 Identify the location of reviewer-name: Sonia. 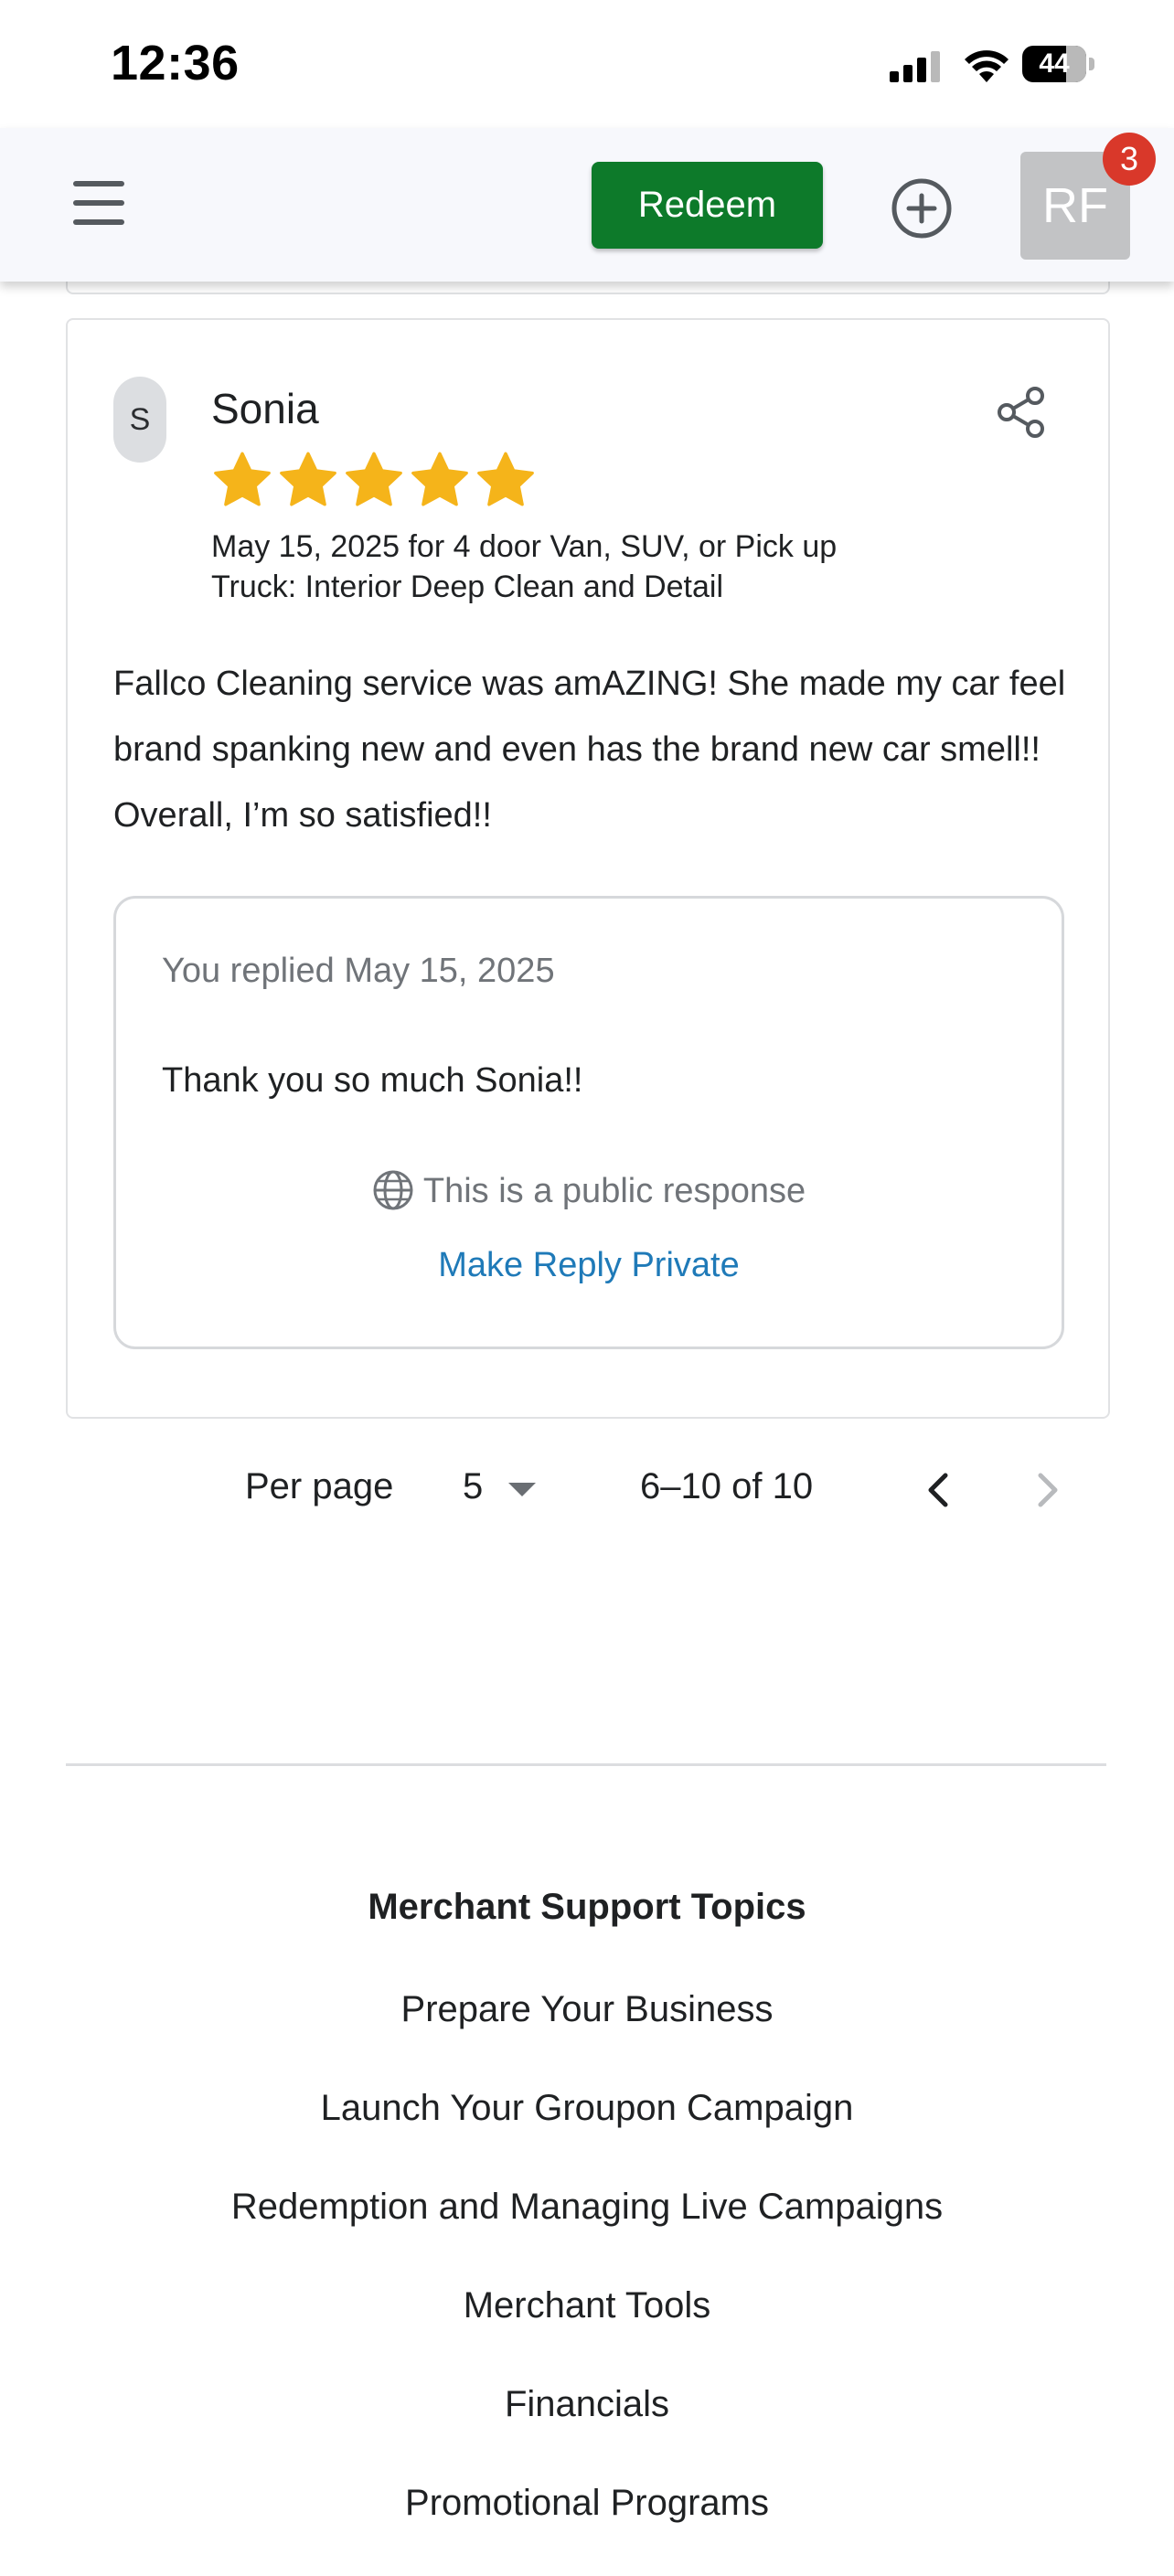
(265, 408).